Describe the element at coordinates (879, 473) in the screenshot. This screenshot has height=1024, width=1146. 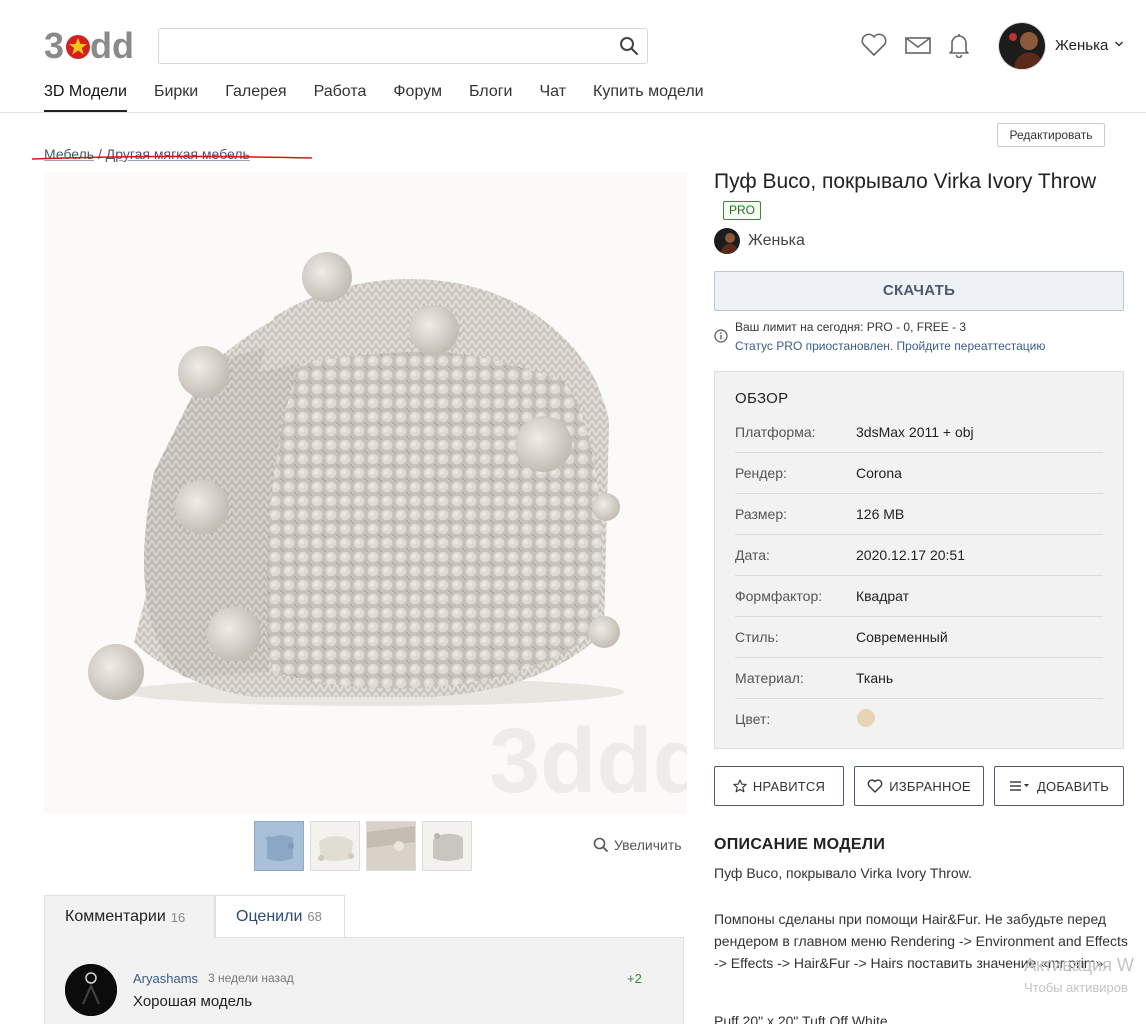
I see `overview-value: Corona` at that location.